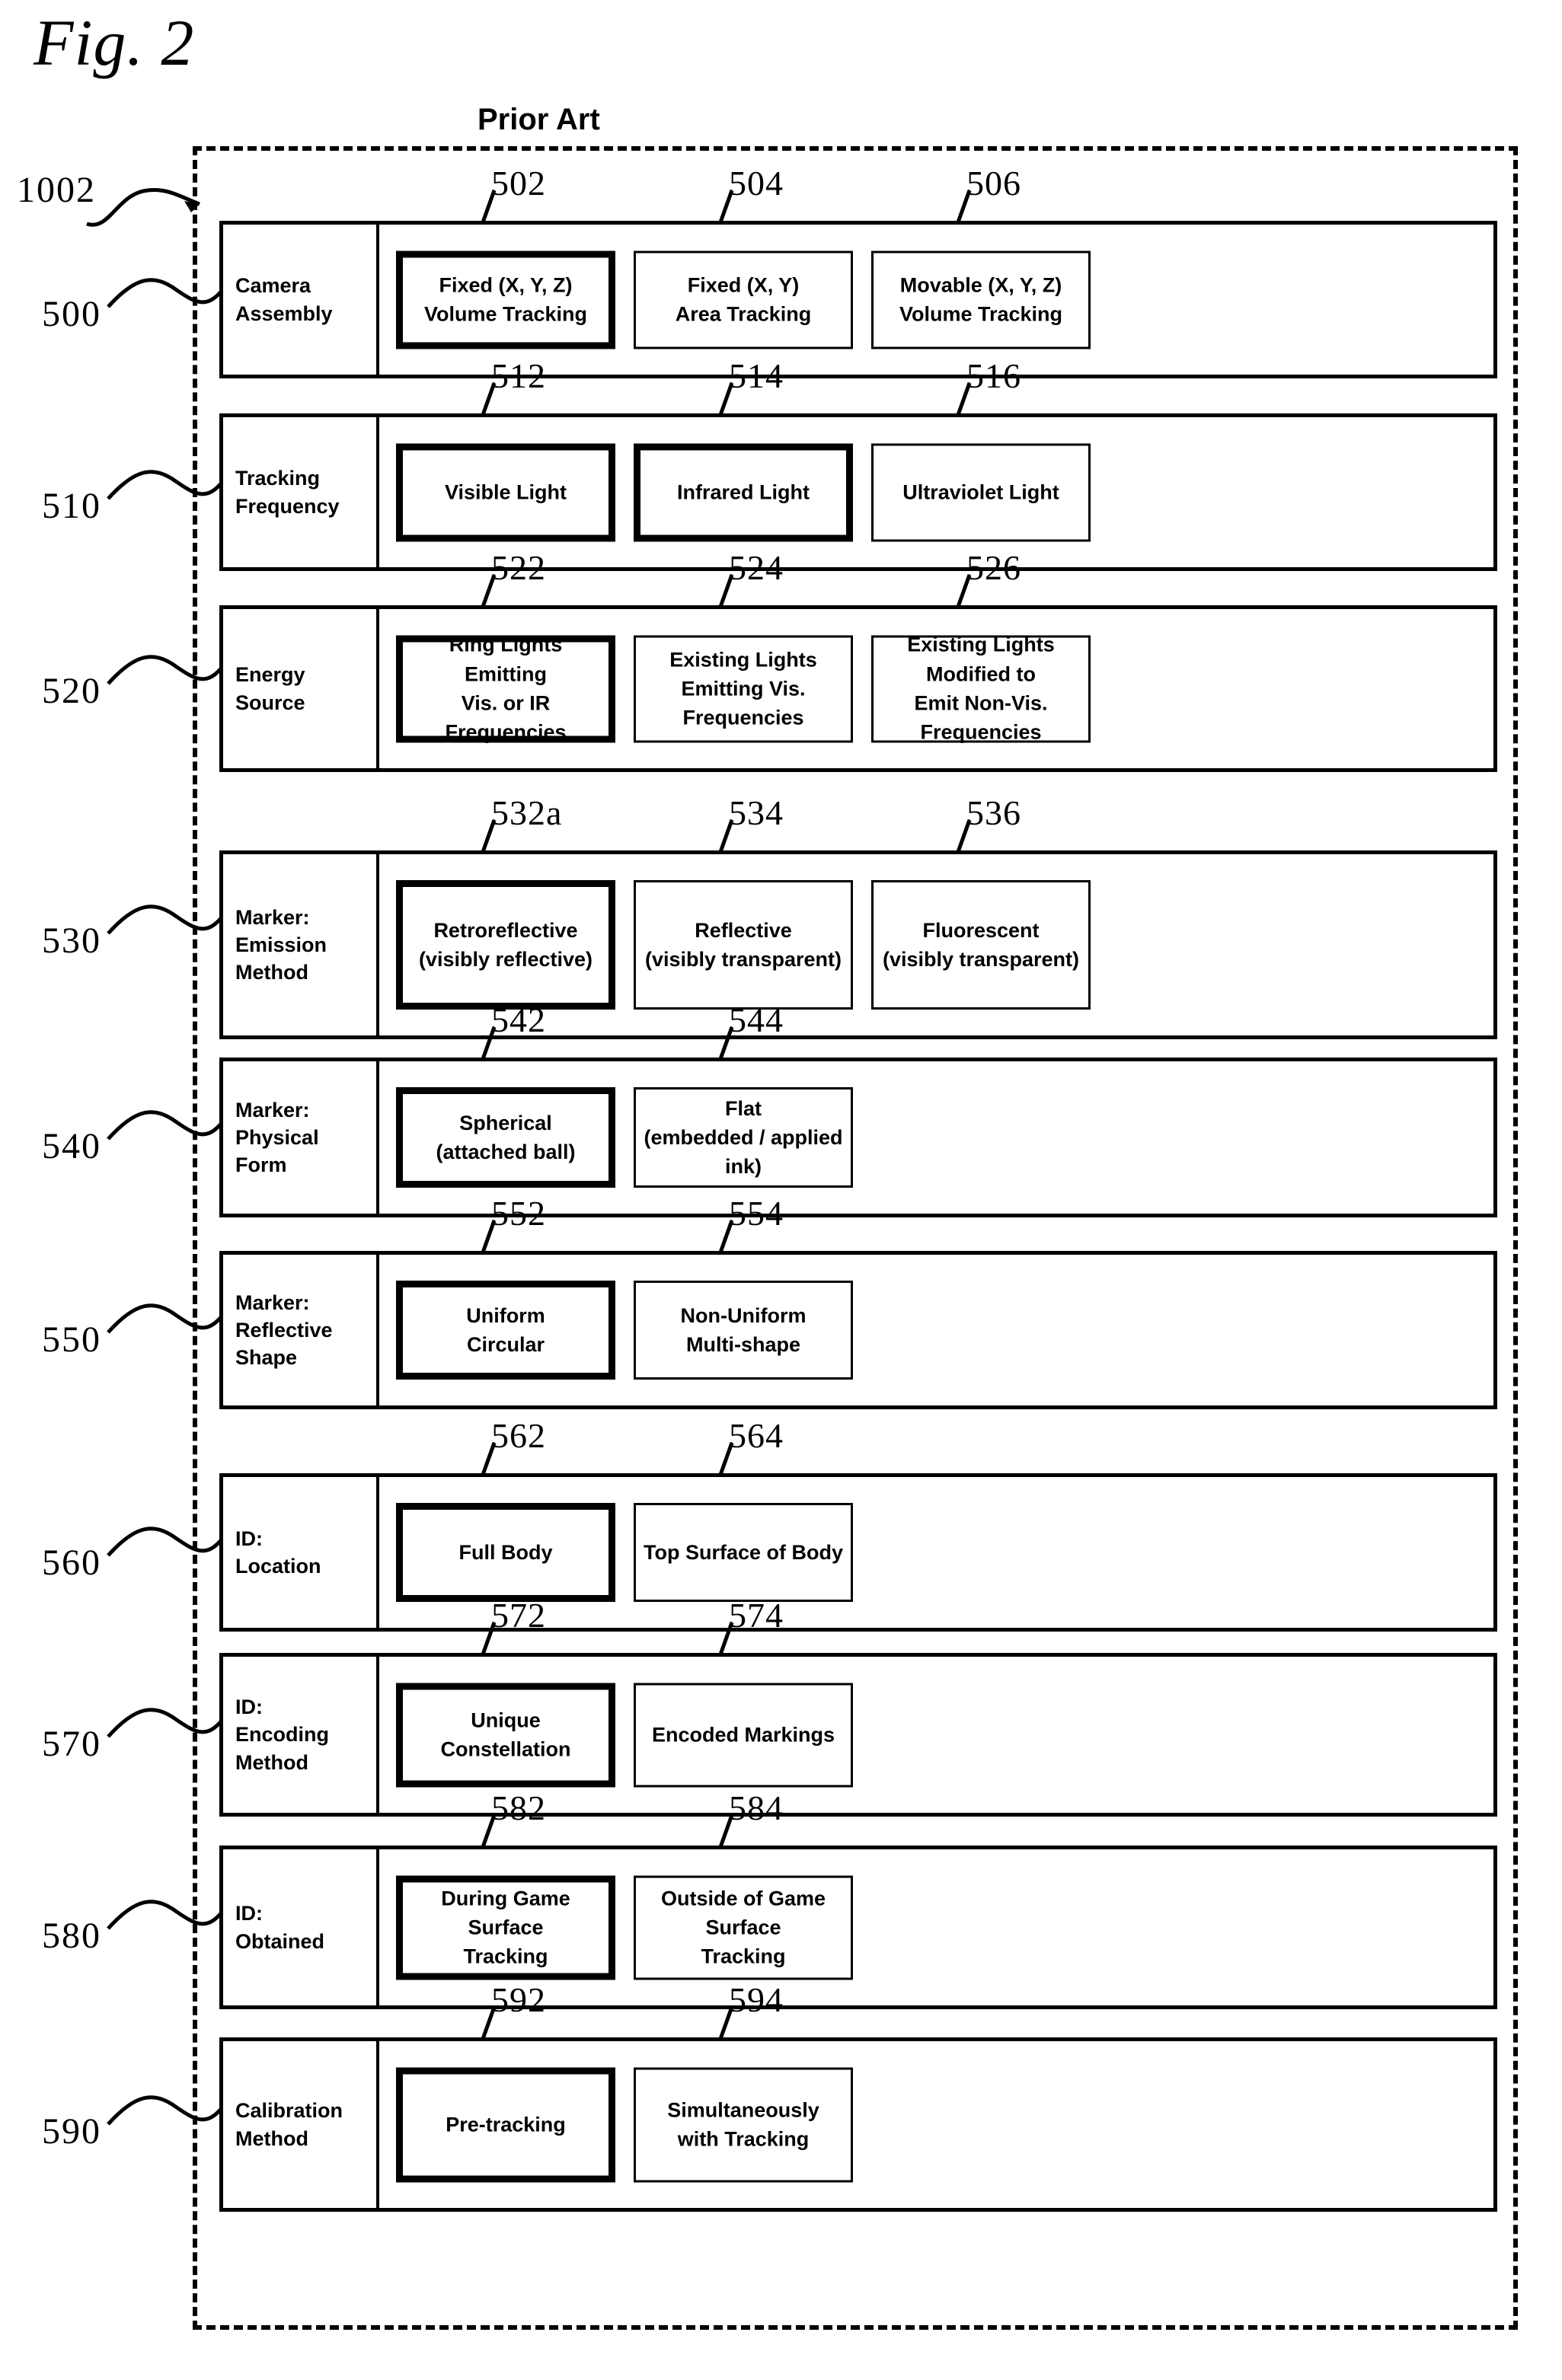 This screenshot has width=1562, height=2380. Describe the element at coordinates (518, 1807) in the screenshot. I see `option-reference-number-582: 582` at that location.